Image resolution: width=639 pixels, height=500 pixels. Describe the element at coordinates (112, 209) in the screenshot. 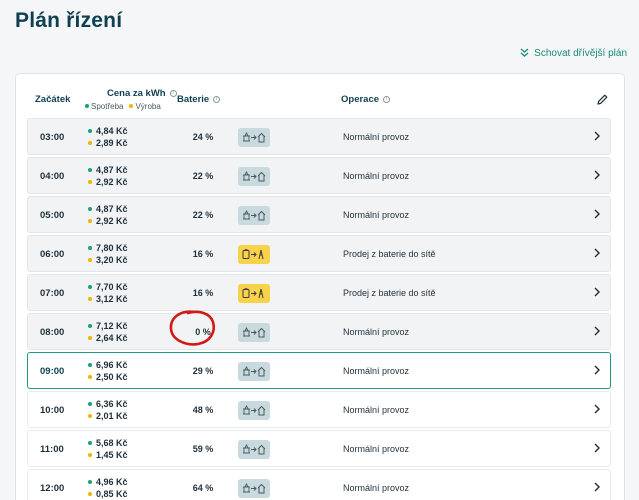

I see `consumption-price-value: 4,87 Kč` at that location.